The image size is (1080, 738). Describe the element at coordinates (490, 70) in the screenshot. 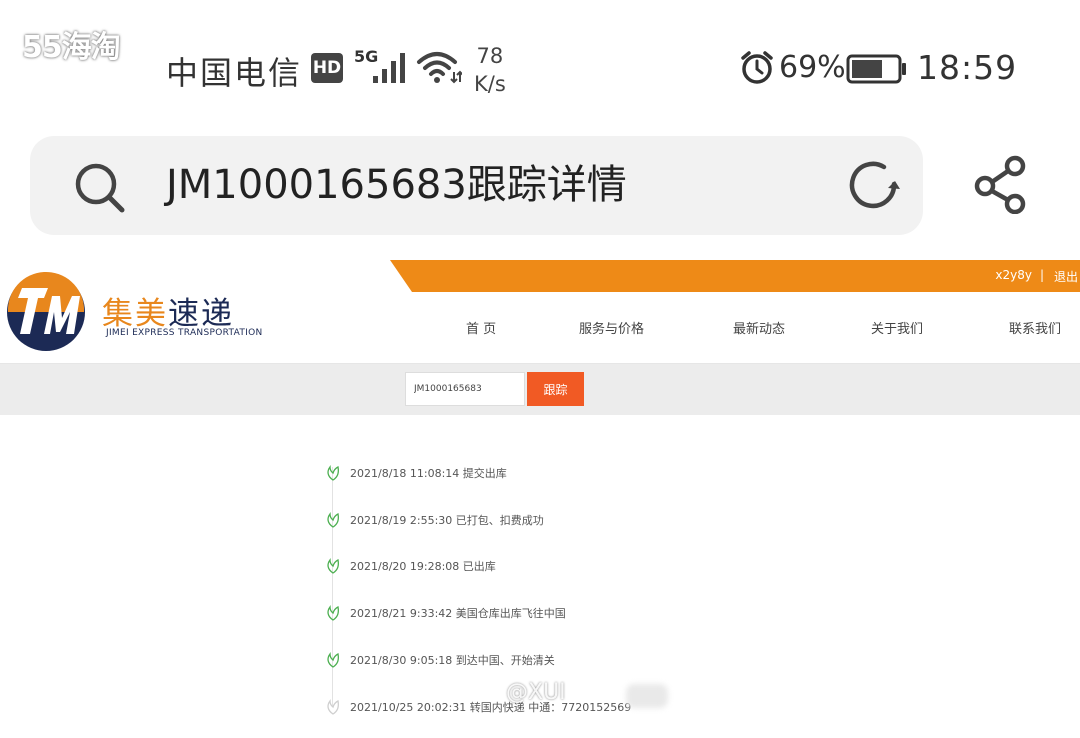

I see `network-speed: 78 K/s` at that location.